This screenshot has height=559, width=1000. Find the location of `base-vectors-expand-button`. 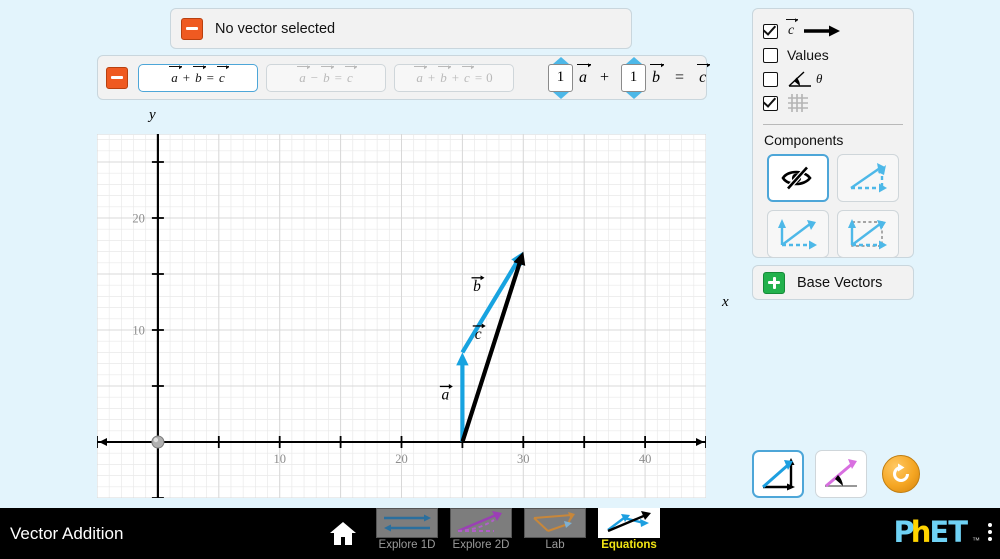

base-vectors-expand-button is located at coordinates (774, 282).